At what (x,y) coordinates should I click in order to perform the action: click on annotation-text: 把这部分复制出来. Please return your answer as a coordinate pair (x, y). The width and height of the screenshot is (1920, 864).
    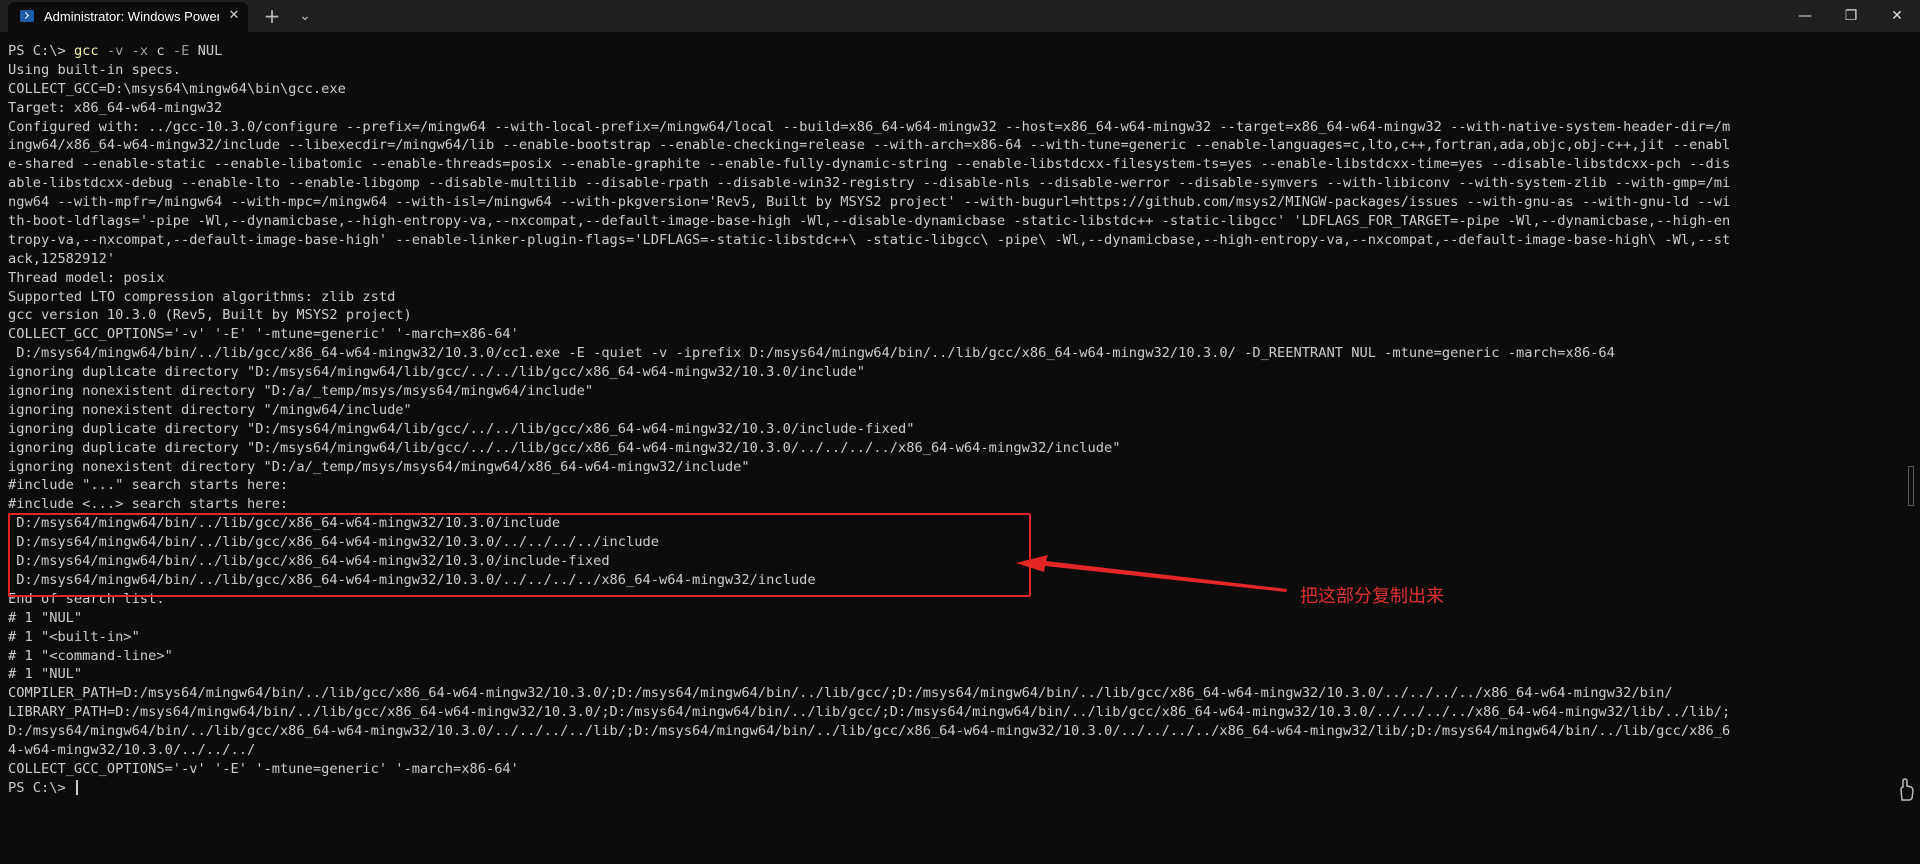
    Looking at the image, I should click on (1372, 596).